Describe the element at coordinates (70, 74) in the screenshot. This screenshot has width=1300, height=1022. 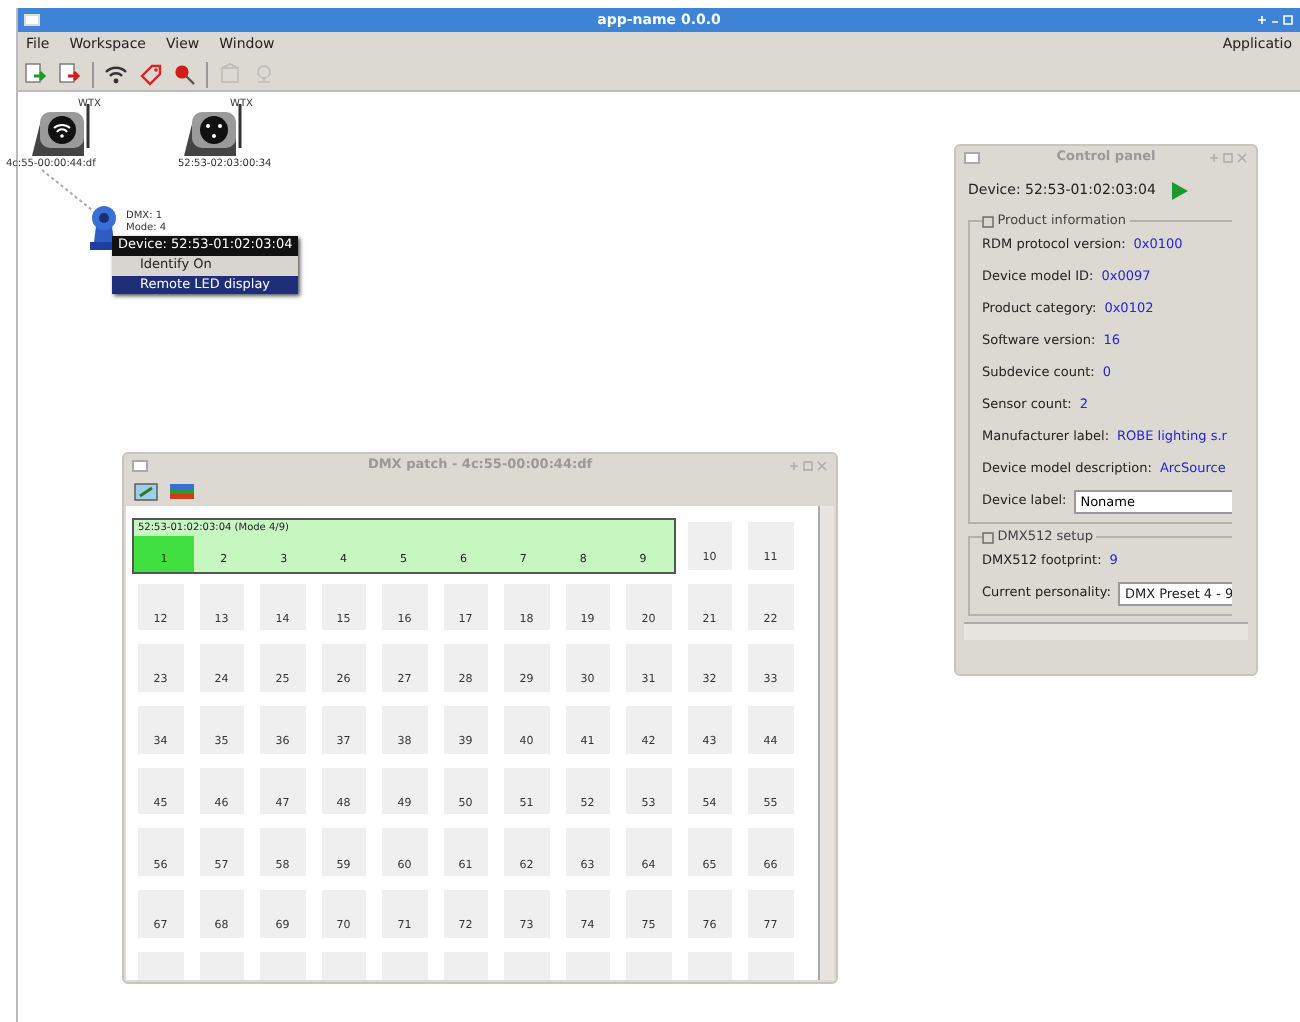
I see `export-icon` at that location.